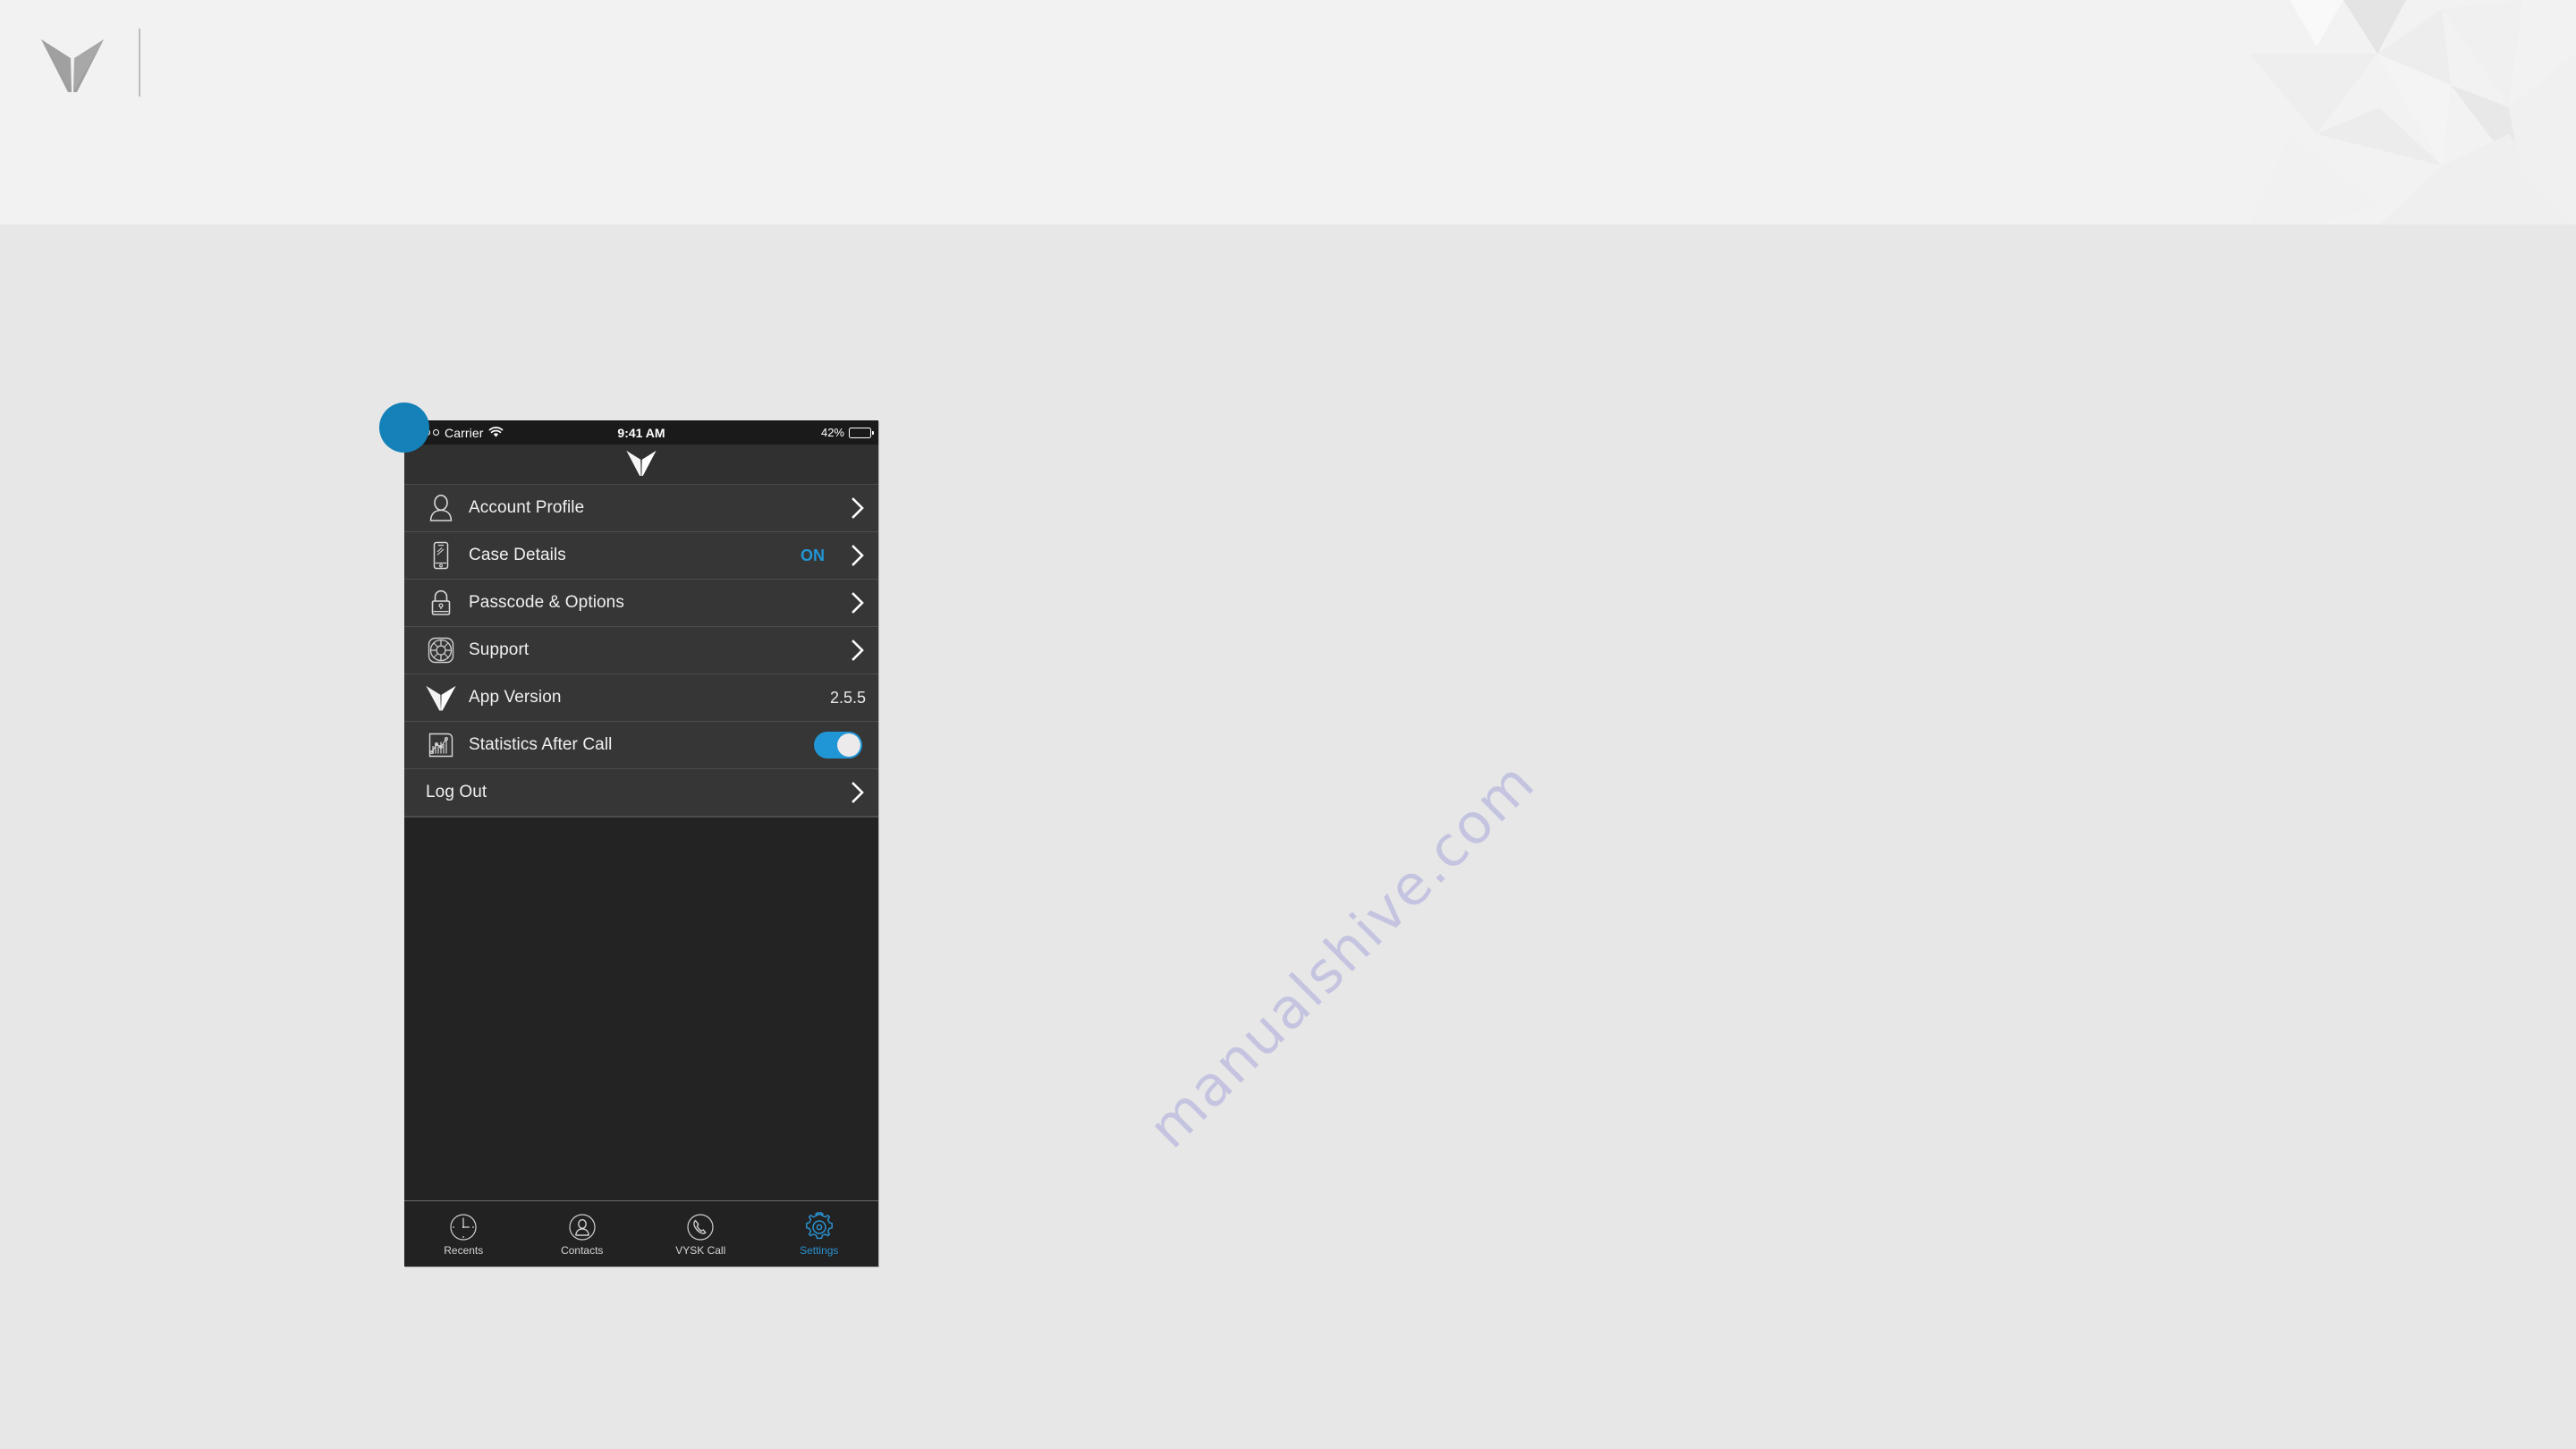  I want to click on app-version-value: 2.5.5, so click(847, 697).